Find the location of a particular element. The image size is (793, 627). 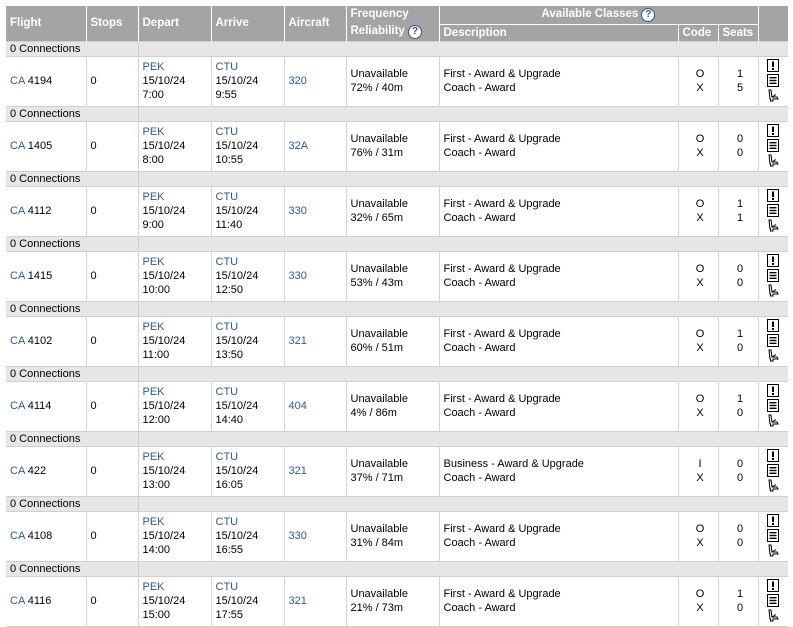

connections-label: 0 Connections is located at coordinates (72, 178).